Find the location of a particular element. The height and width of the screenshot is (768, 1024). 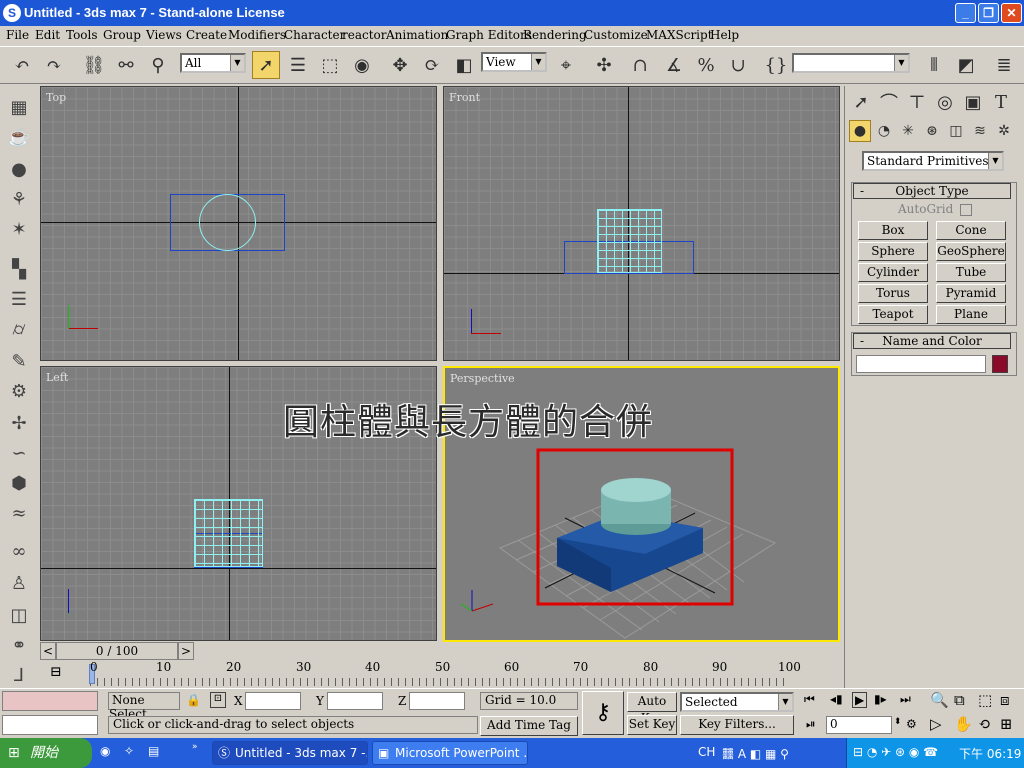

key-mode-dropdown: Selected ▼ is located at coordinates (737, 702).